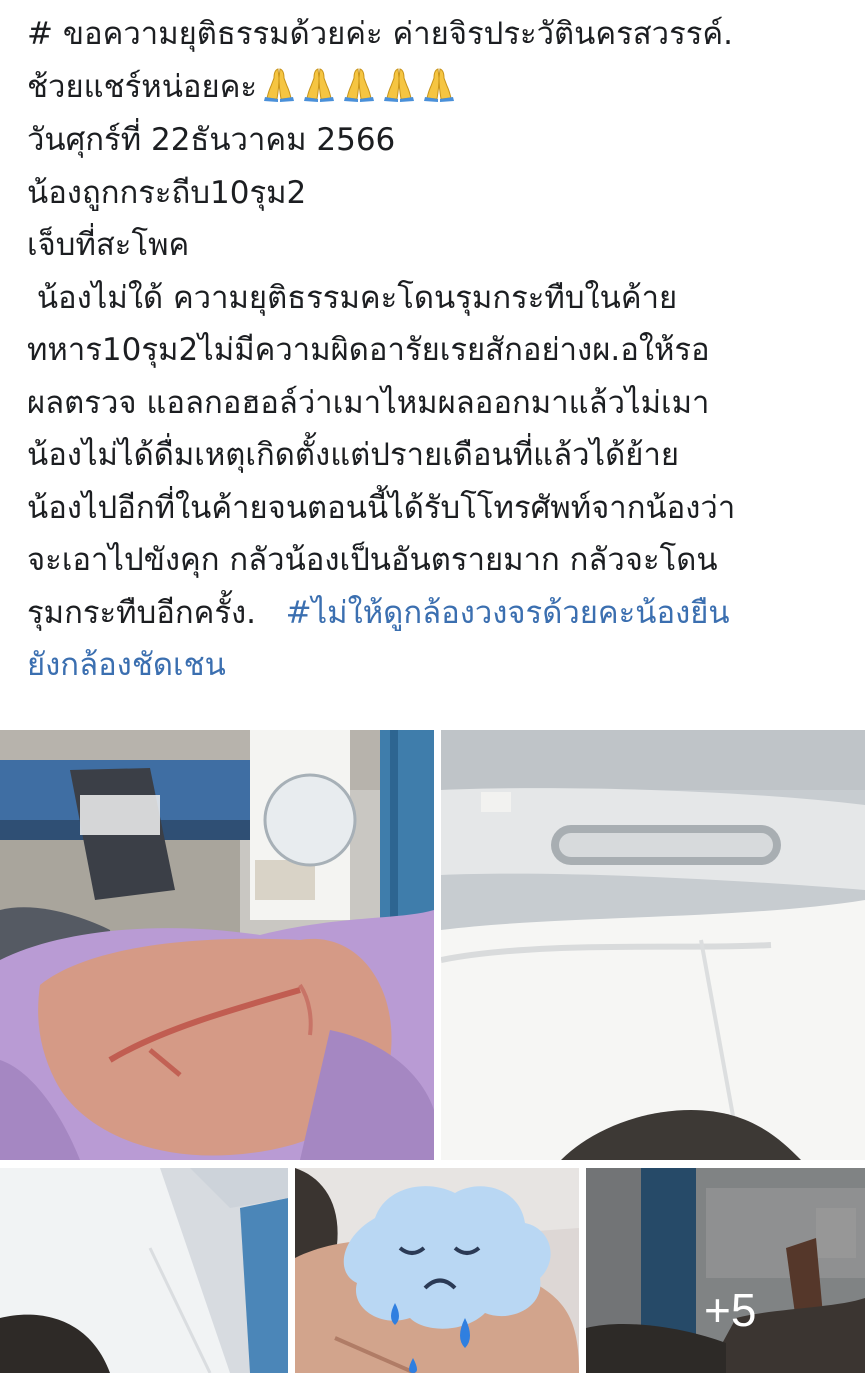  I want to click on hashtag-link-continued: ยังกล้องชัดเชน, so click(442, 665).